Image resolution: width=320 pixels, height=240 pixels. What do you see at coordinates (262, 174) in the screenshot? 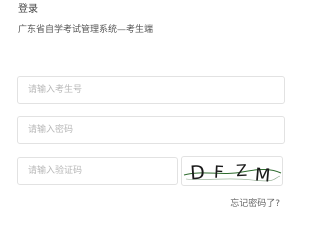
I see `captcha-char: M` at bounding box center [262, 174].